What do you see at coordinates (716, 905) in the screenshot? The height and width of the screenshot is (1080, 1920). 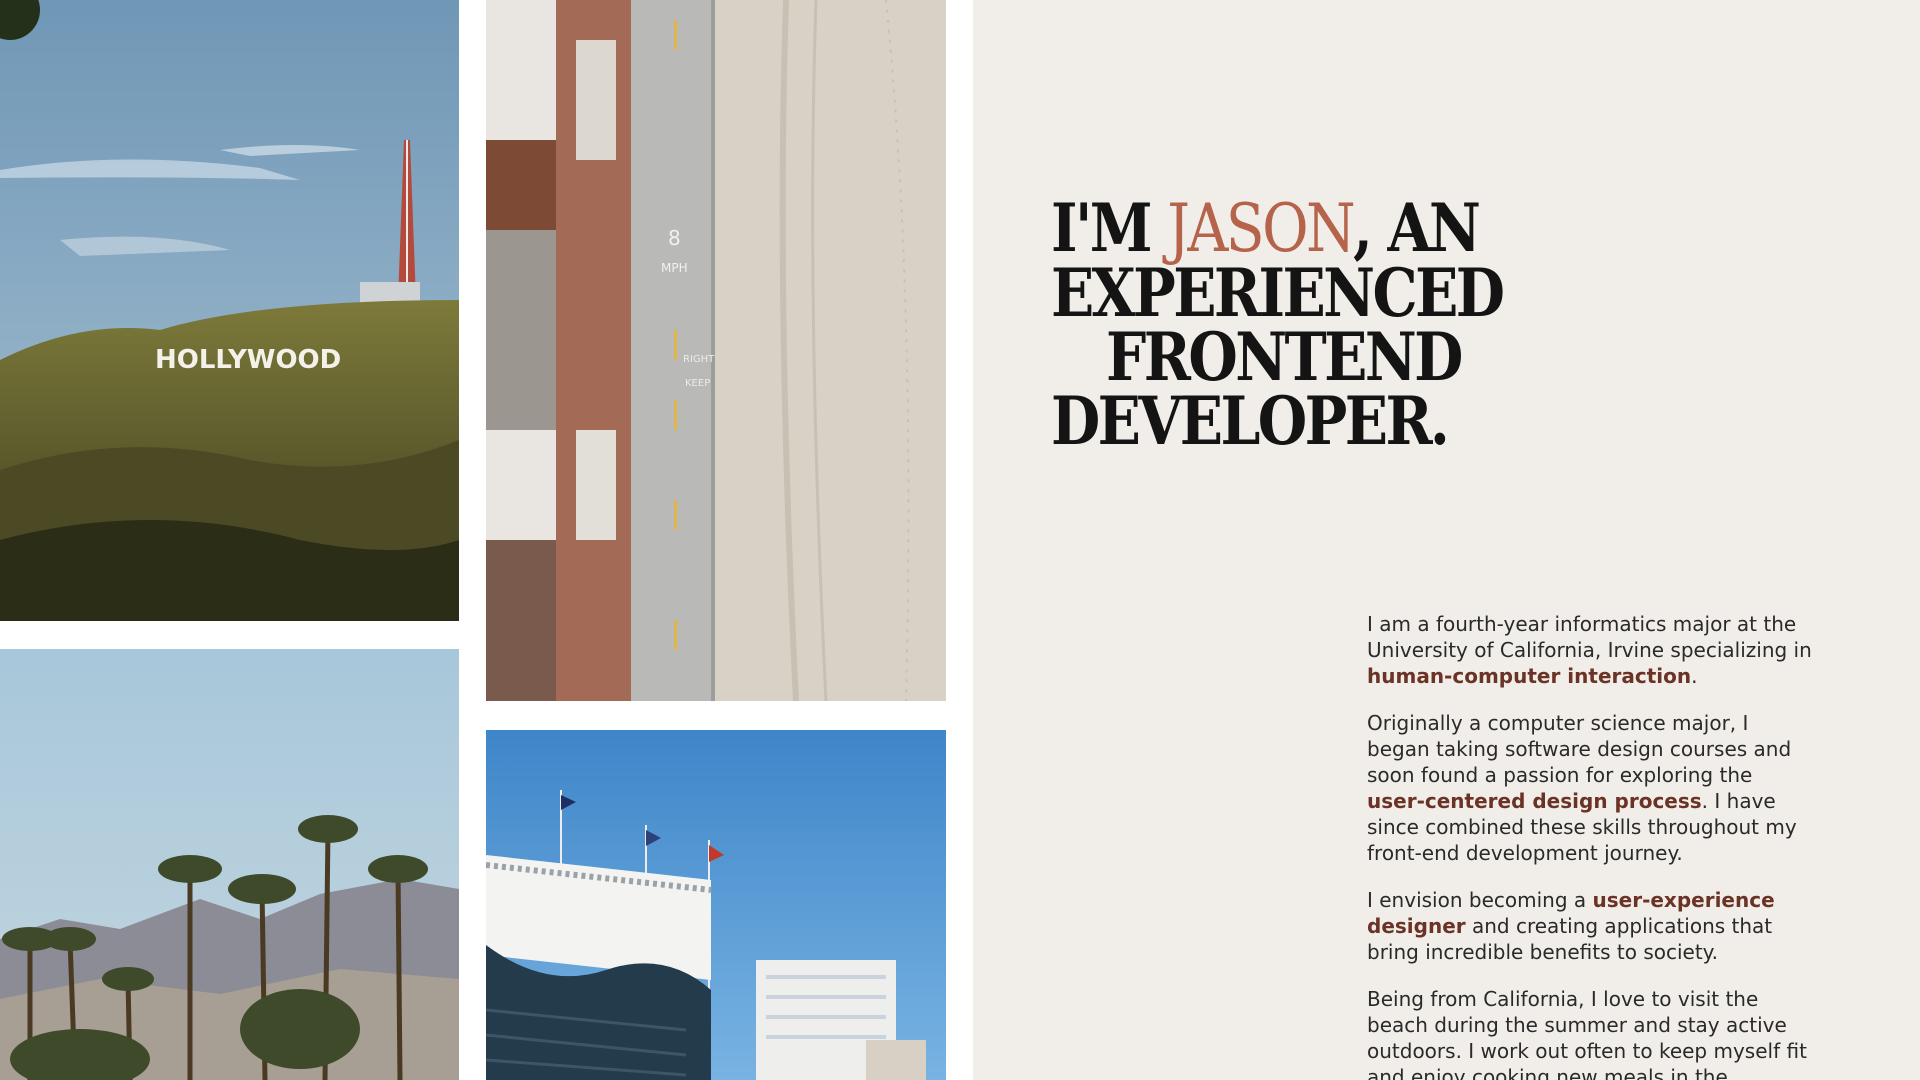 I see `stadium-photo` at bounding box center [716, 905].